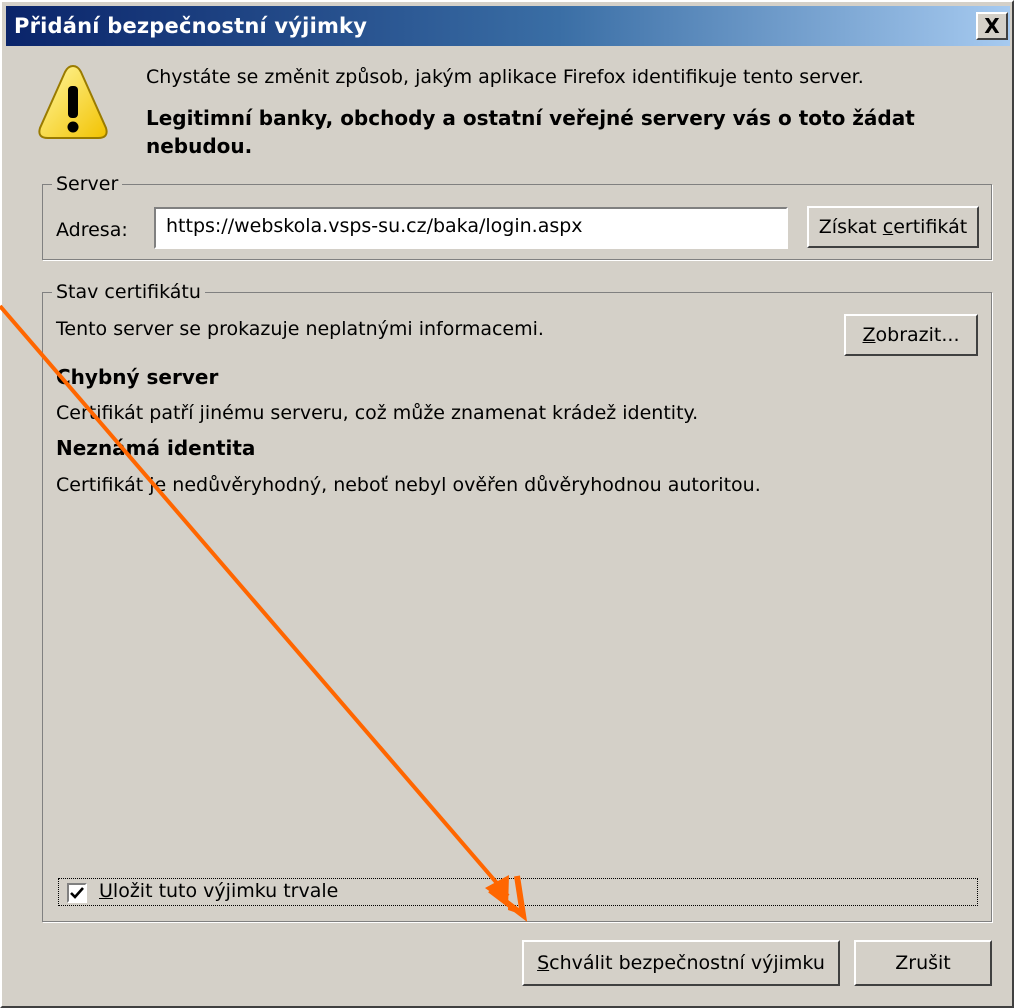 This screenshot has width=1014, height=1008. I want to click on confirm-exception-label: Schválit bezpečnostní výjimku, so click(681, 963).